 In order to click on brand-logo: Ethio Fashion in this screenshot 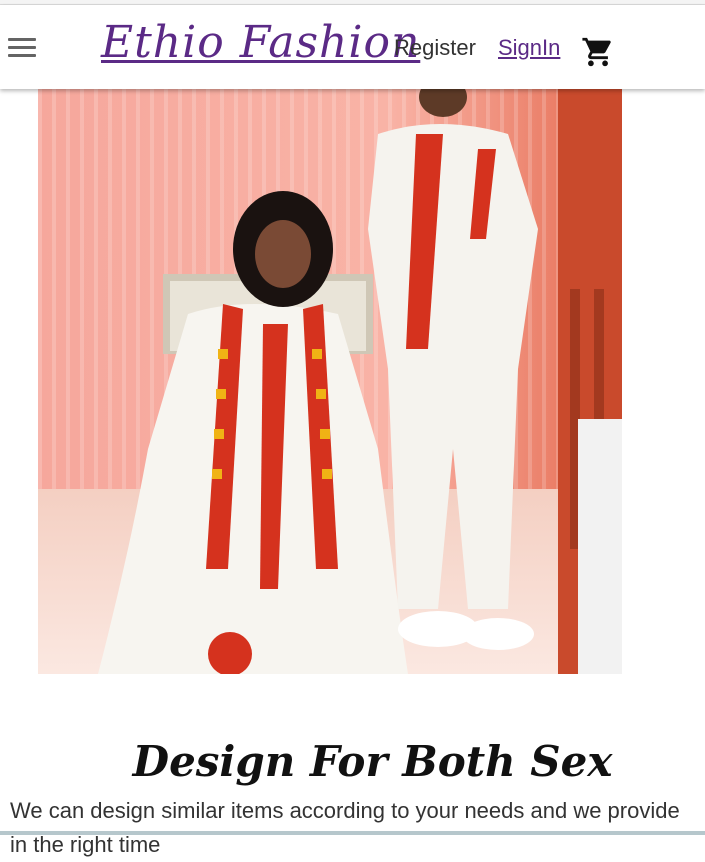, I will do `click(260, 43)`.